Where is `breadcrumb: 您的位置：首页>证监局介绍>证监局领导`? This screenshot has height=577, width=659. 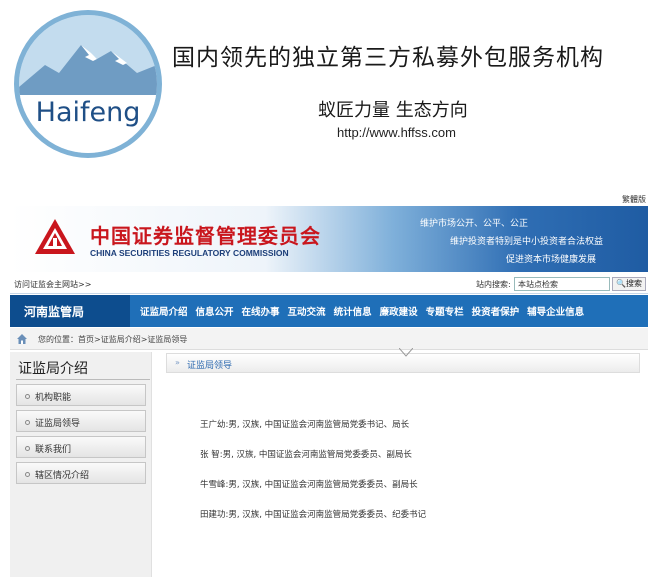 breadcrumb: 您的位置：首页>证监局介绍>证监局领导 is located at coordinates (329, 339).